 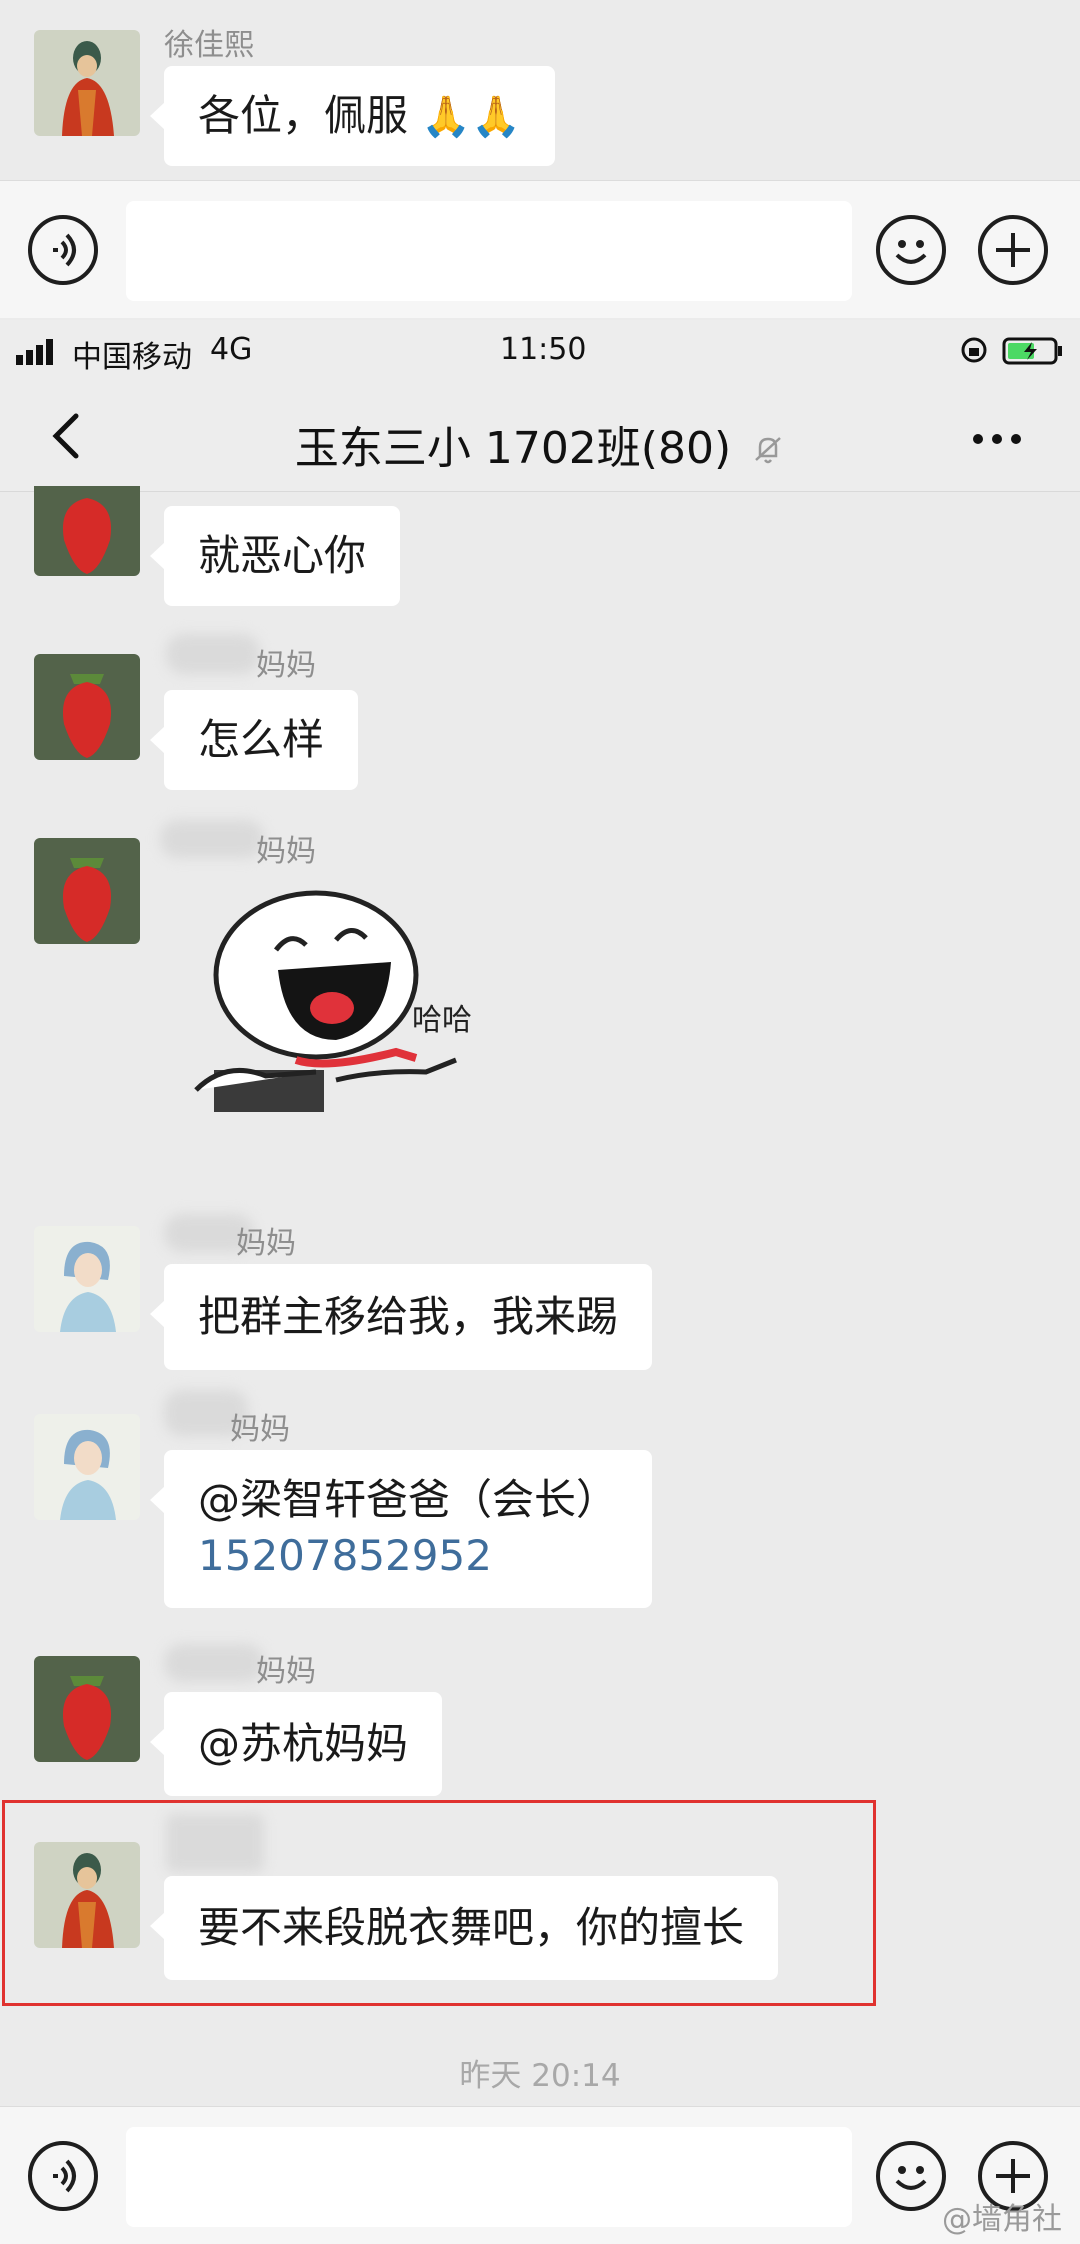 I want to click on laughing-sticker: 哈哈, so click(x=336, y=1015).